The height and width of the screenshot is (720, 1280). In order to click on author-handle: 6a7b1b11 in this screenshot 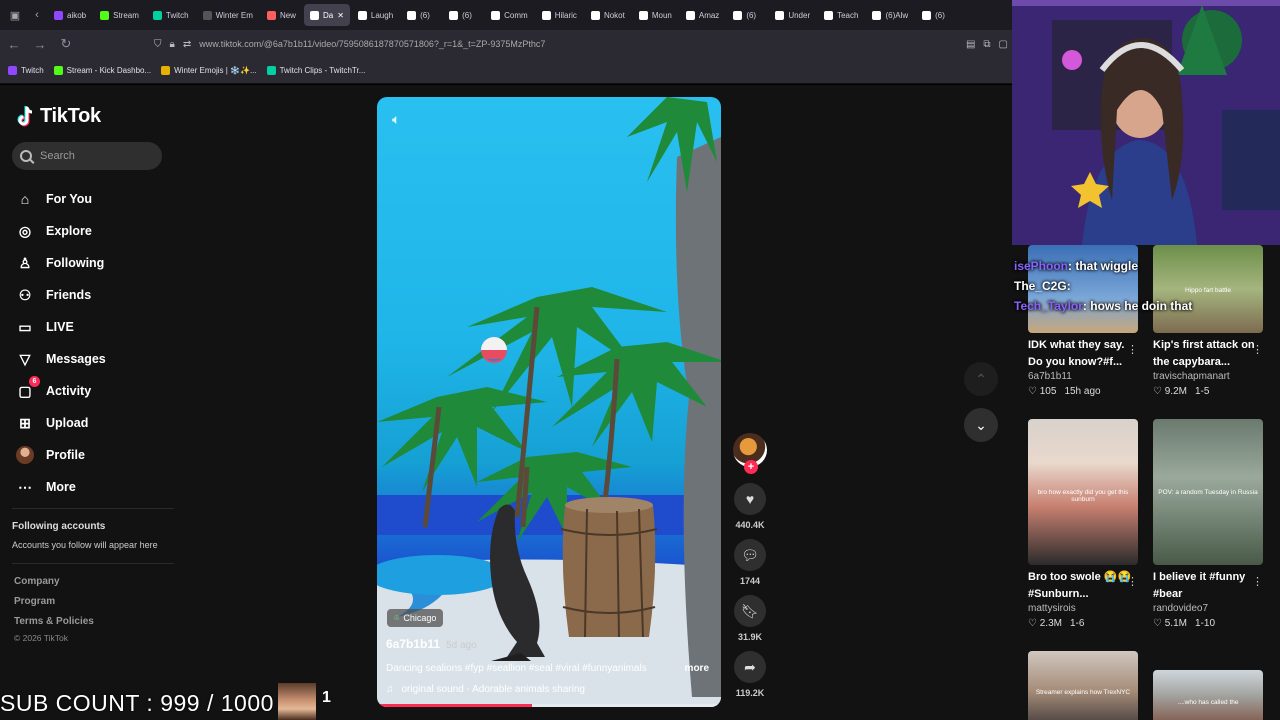, I will do `click(413, 644)`.